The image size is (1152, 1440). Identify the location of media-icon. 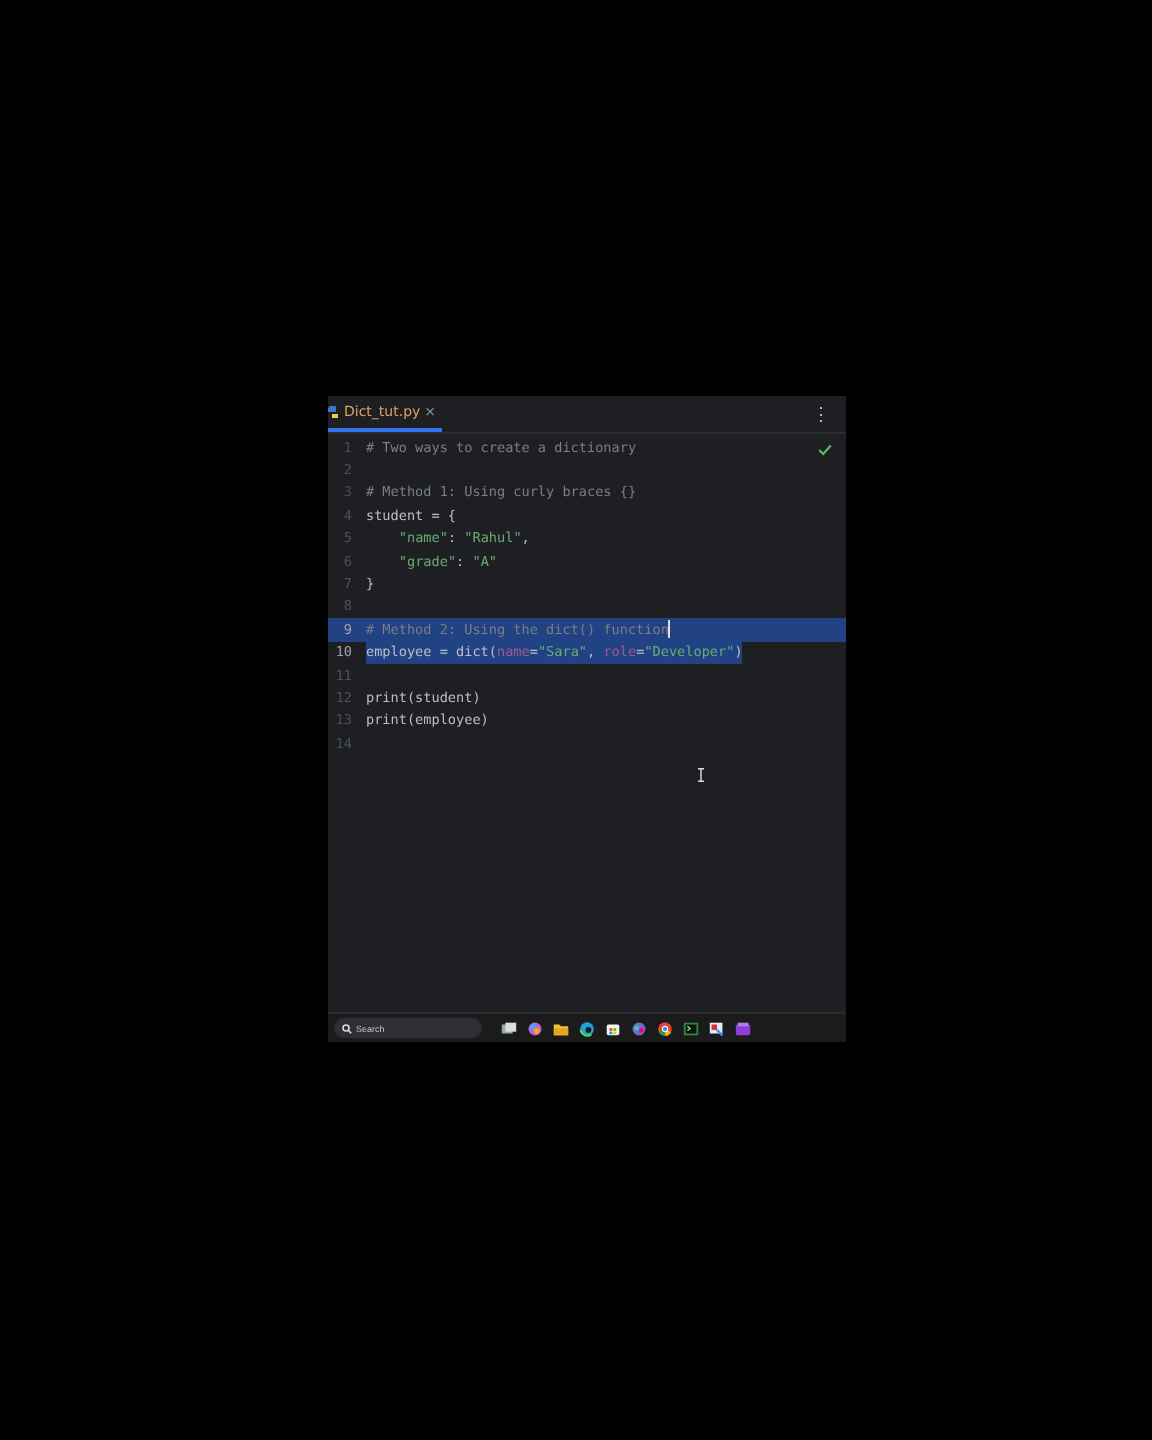
(743, 1028).